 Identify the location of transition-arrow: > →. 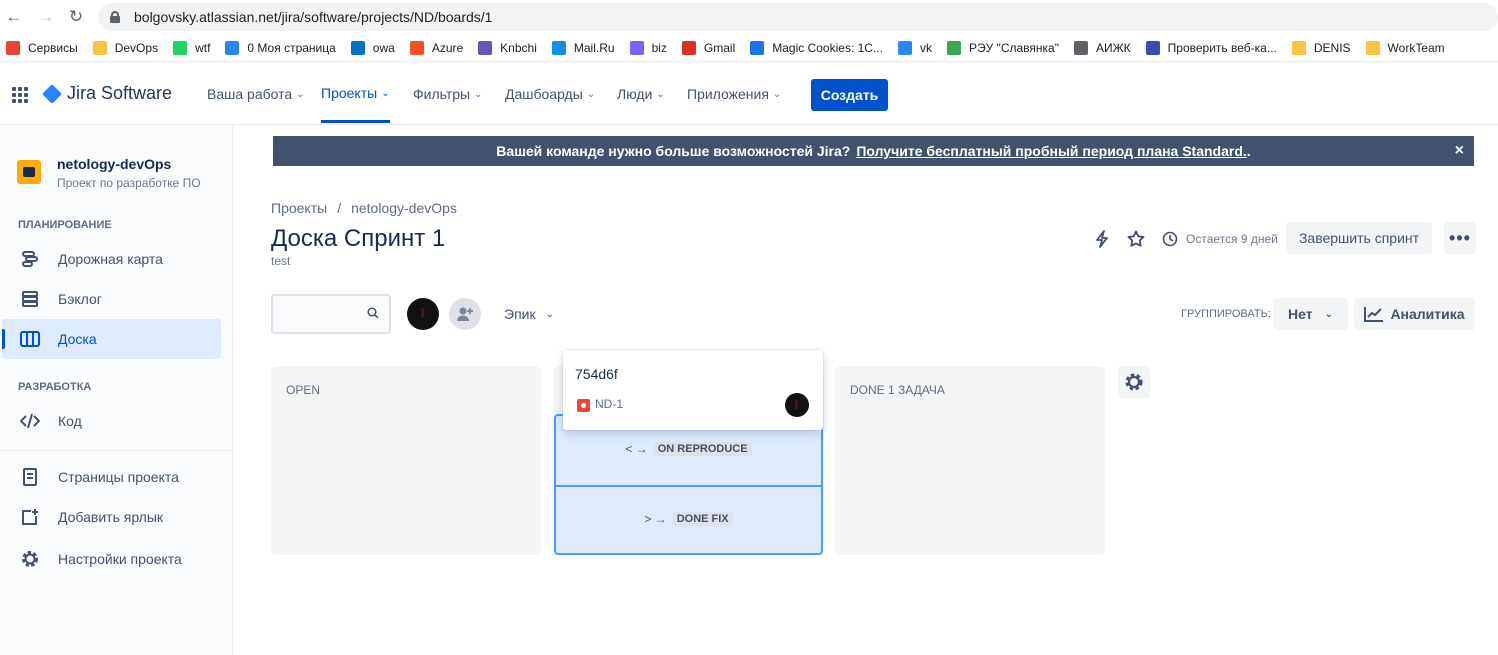
(655, 519).